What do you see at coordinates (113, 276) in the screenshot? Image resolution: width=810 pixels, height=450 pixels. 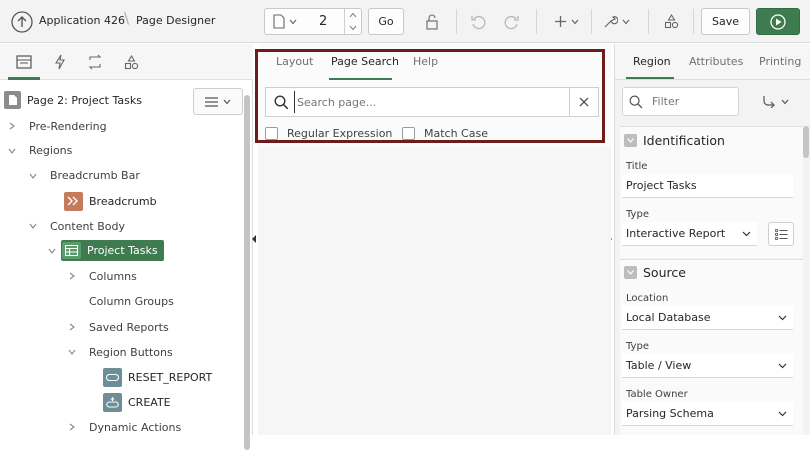 I see `tree-columns: Columns` at bounding box center [113, 276].